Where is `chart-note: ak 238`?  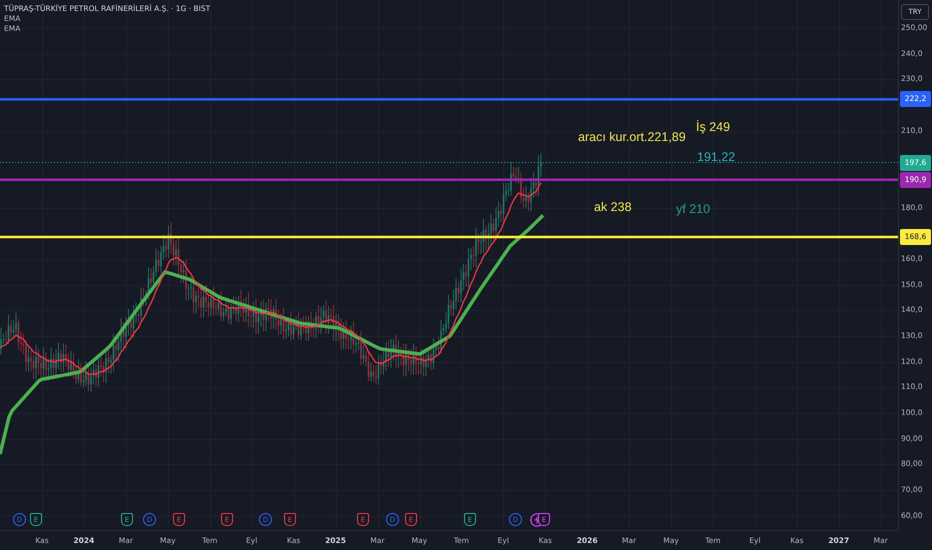 chart-note: ak 238 is located at coordinates (613, 207).